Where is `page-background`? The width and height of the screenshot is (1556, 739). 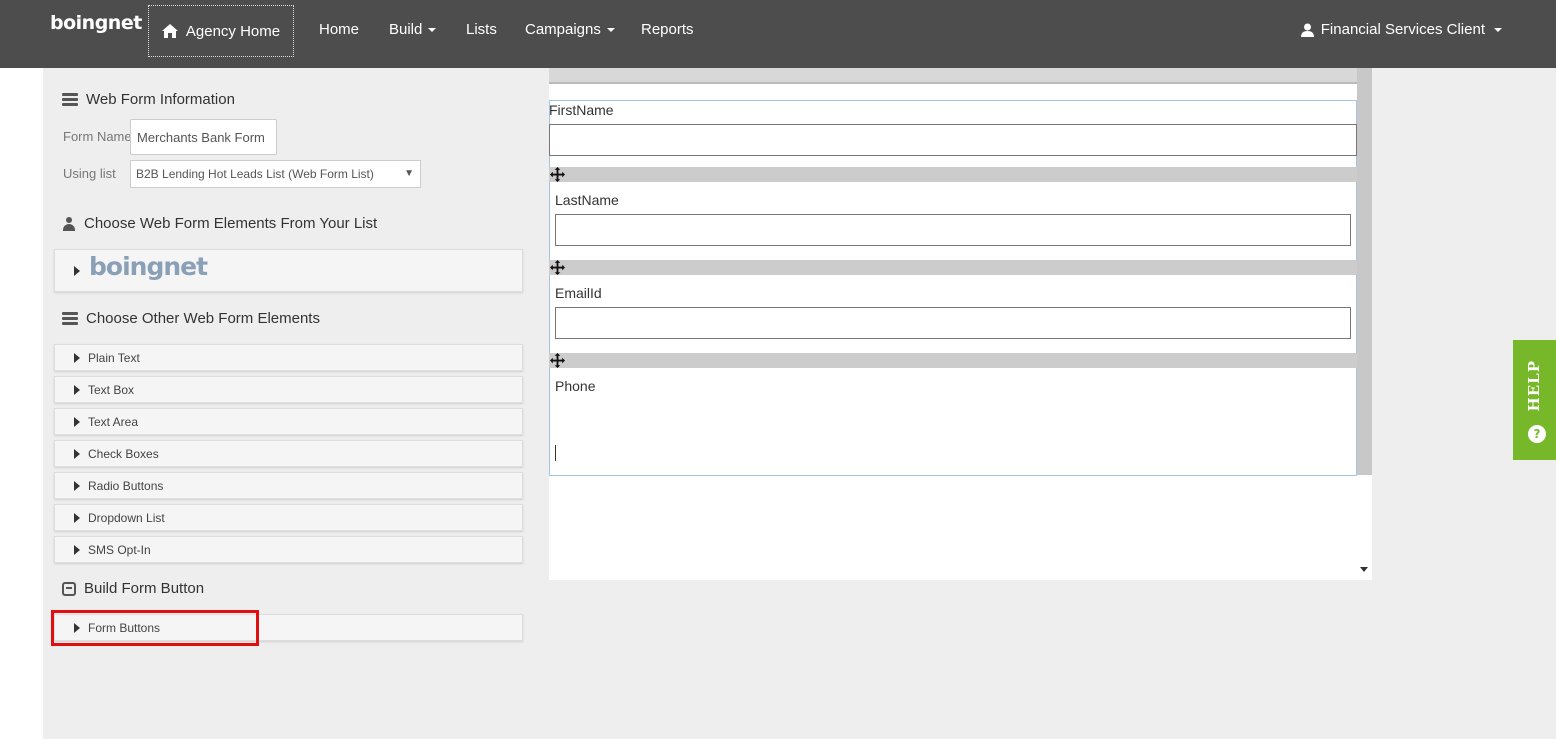 page-background is located at coordinates (960, 659).